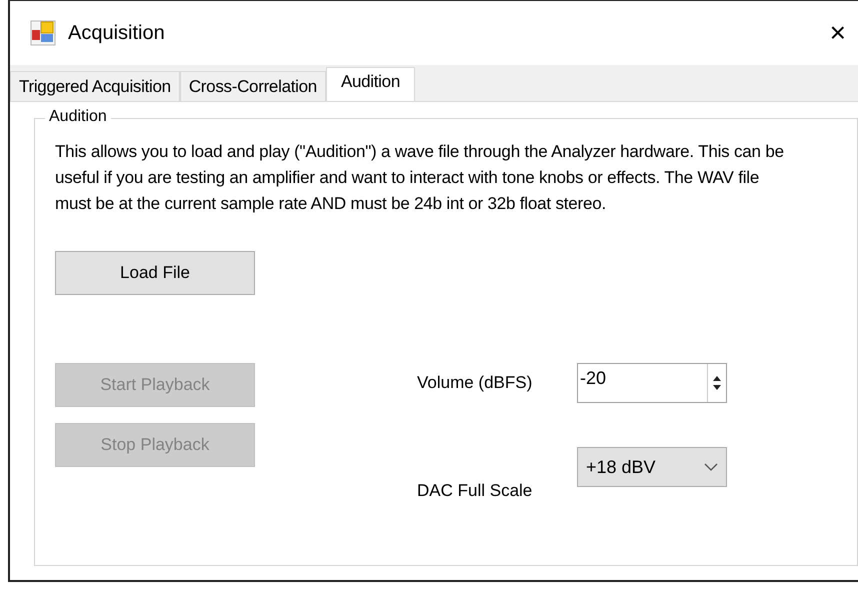 The height and width of the screenshot is (592, 858). What do you see at coordinates (717, 378) in the screenshot?
I see `up-arrow-icon` at bounding box center [717, 378].